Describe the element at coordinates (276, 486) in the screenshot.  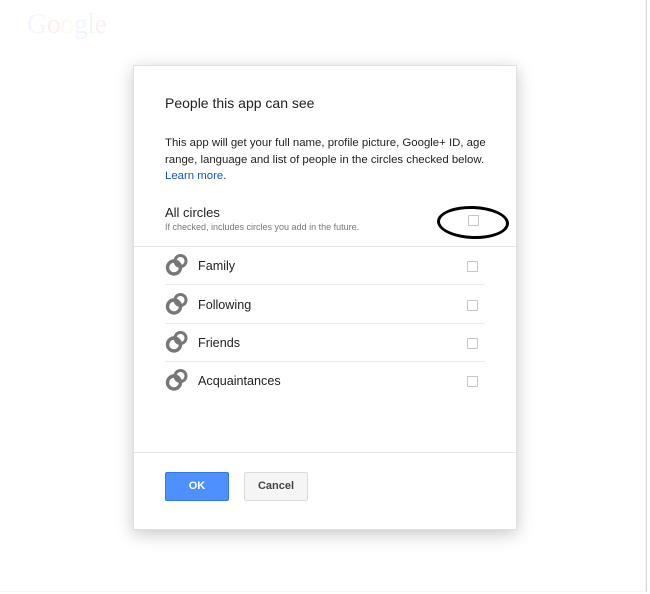
I see `cancel-button: Cancel` at that location.